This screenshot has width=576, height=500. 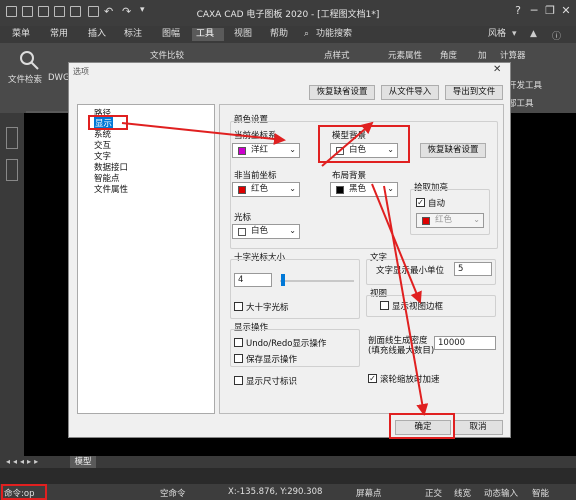 I want to click on arrow-to-ok-button, so click(x=406, y=300).